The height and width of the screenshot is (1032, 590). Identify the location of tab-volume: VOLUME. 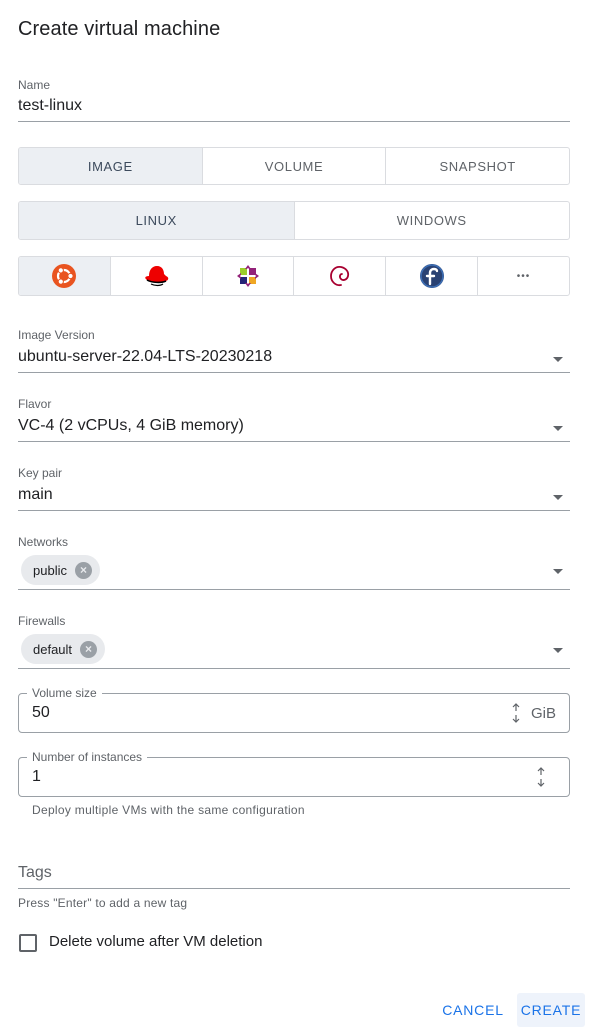
(293, 166).